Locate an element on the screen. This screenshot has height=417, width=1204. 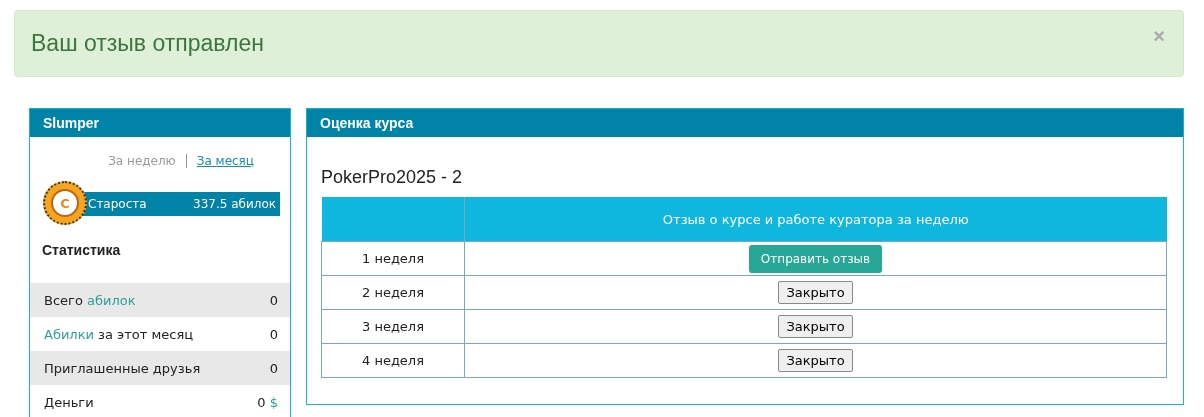
rank-title: Староста is located at coordinates (117, 204).